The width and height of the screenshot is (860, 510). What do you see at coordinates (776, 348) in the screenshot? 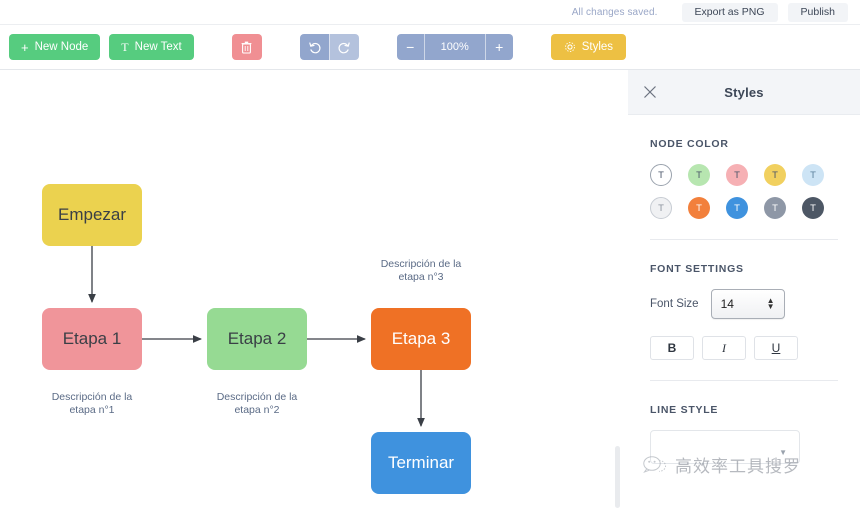
I see `underline-button: U` at bounding box center [776, 348].